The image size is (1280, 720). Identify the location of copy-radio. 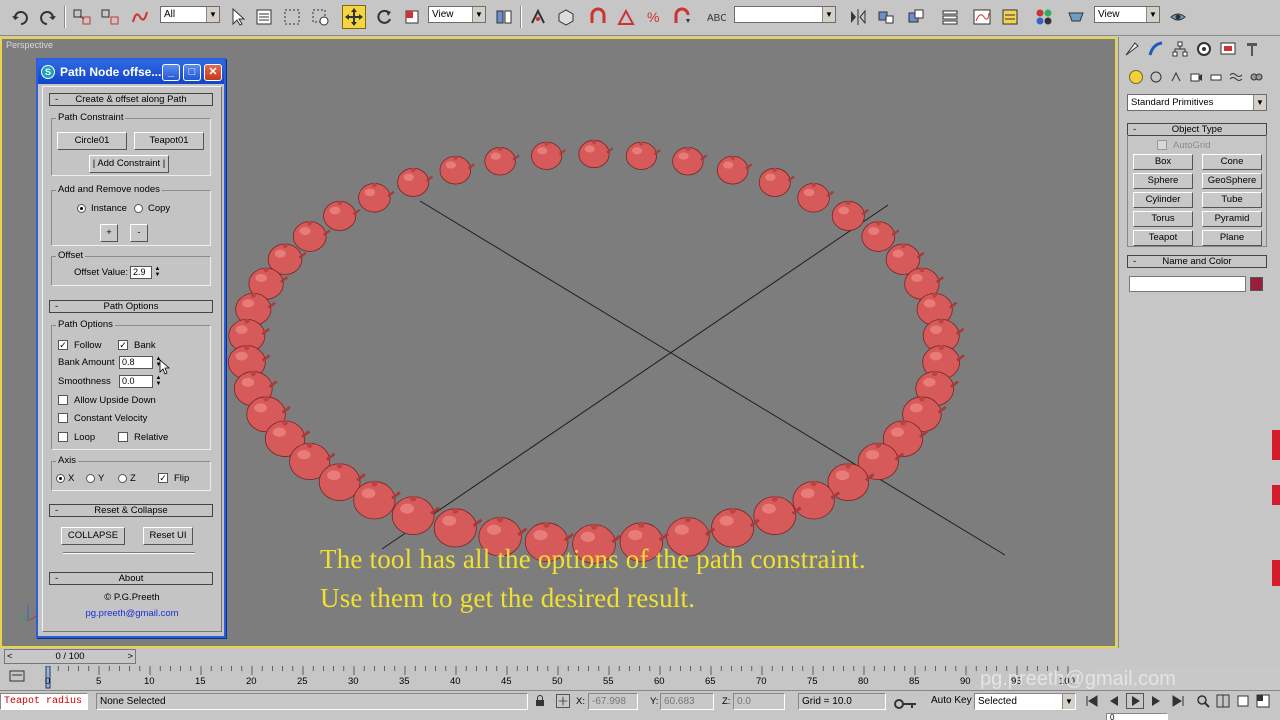
(138, 208).